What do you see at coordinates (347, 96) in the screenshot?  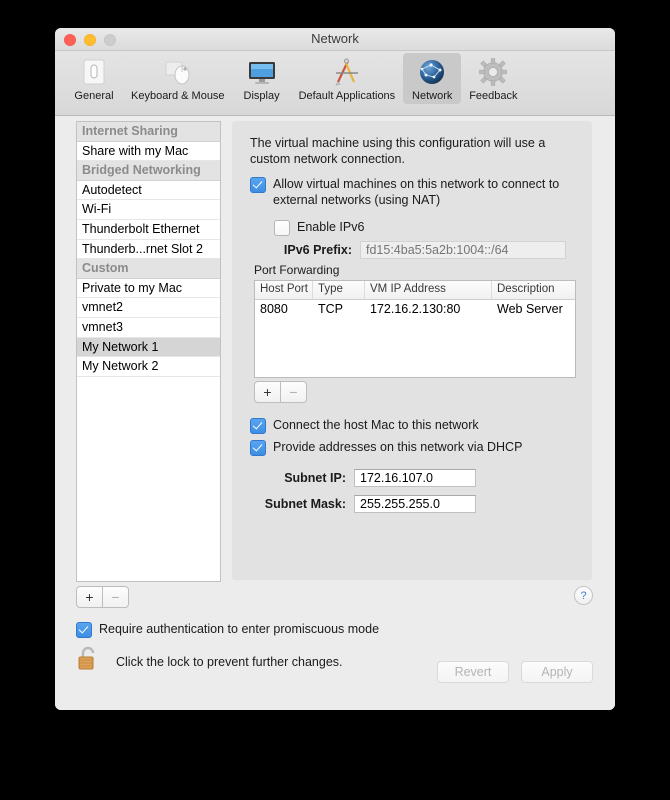 I see `toolbar-label-display: Default Applications` at bounding box center [347, 96].